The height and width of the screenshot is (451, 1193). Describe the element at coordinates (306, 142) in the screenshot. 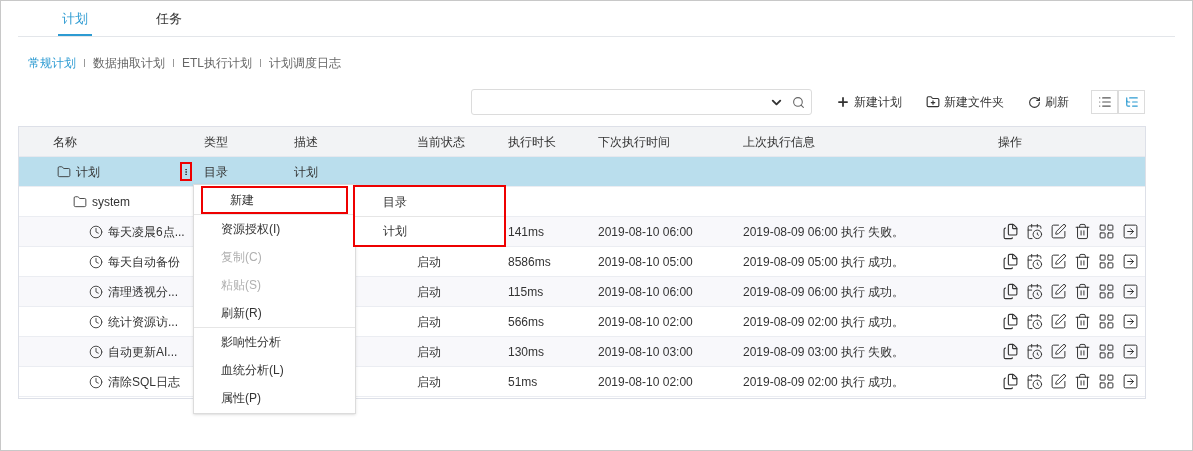

I see `column-header: 描述` at that location.